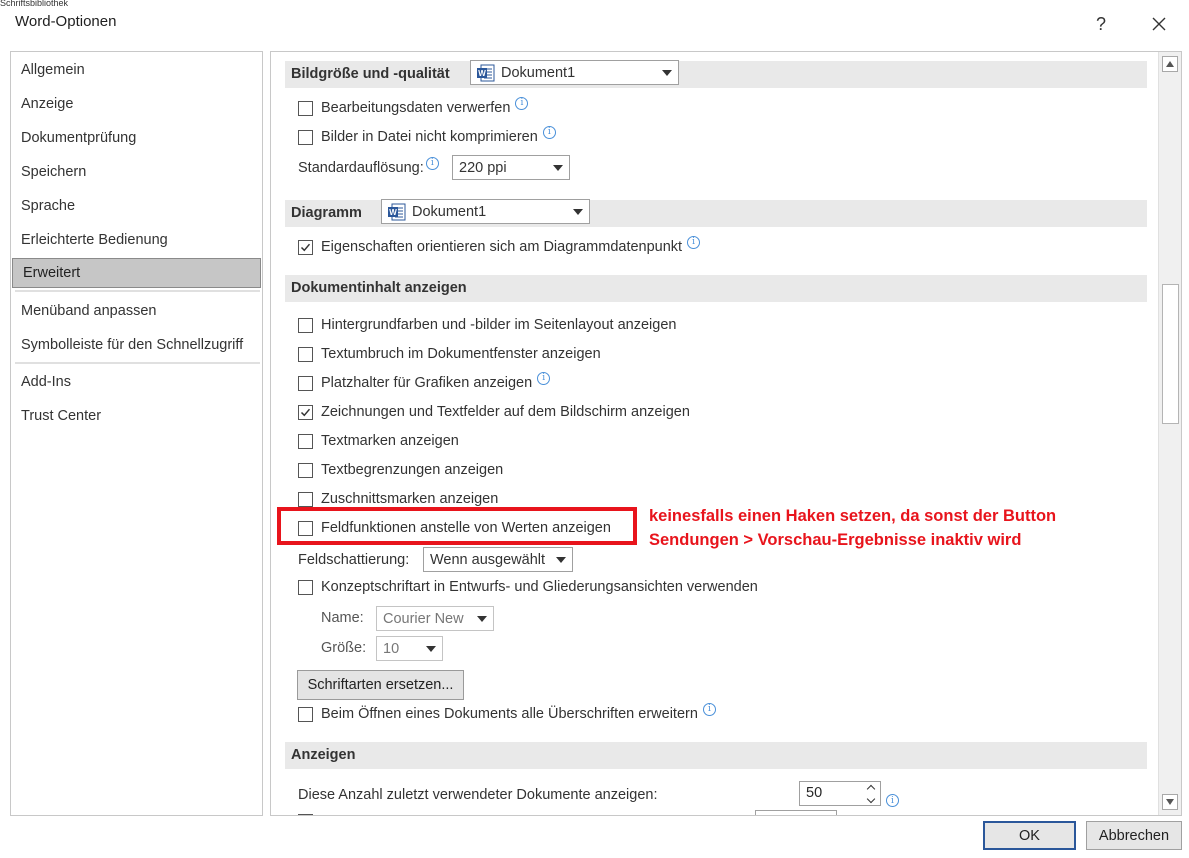 The width and height of the screenshot is (1189, 858). I want to click on triangle-up-icon, so click(1170, 64).